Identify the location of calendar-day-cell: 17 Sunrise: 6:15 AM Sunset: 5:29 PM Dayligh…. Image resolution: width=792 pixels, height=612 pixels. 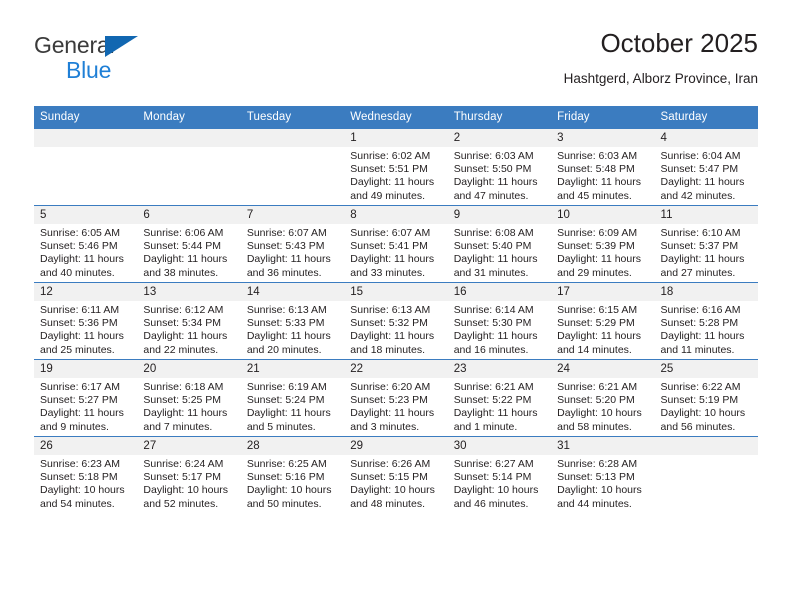
(603, 321).